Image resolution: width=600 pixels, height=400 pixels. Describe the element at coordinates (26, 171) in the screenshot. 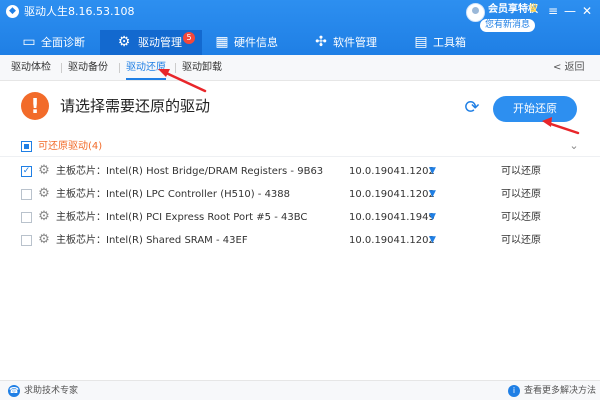

I see `driver-checkbox: ✓` at that location.